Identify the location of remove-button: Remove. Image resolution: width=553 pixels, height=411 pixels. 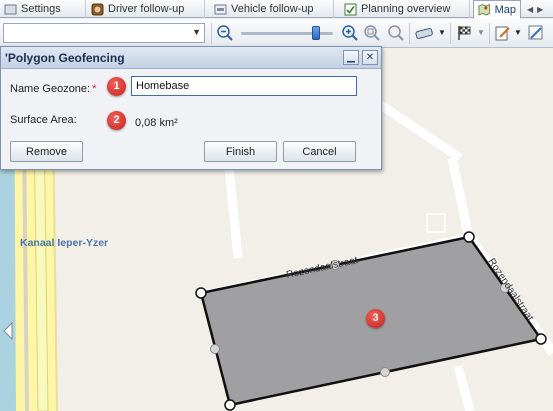
(46, 151).